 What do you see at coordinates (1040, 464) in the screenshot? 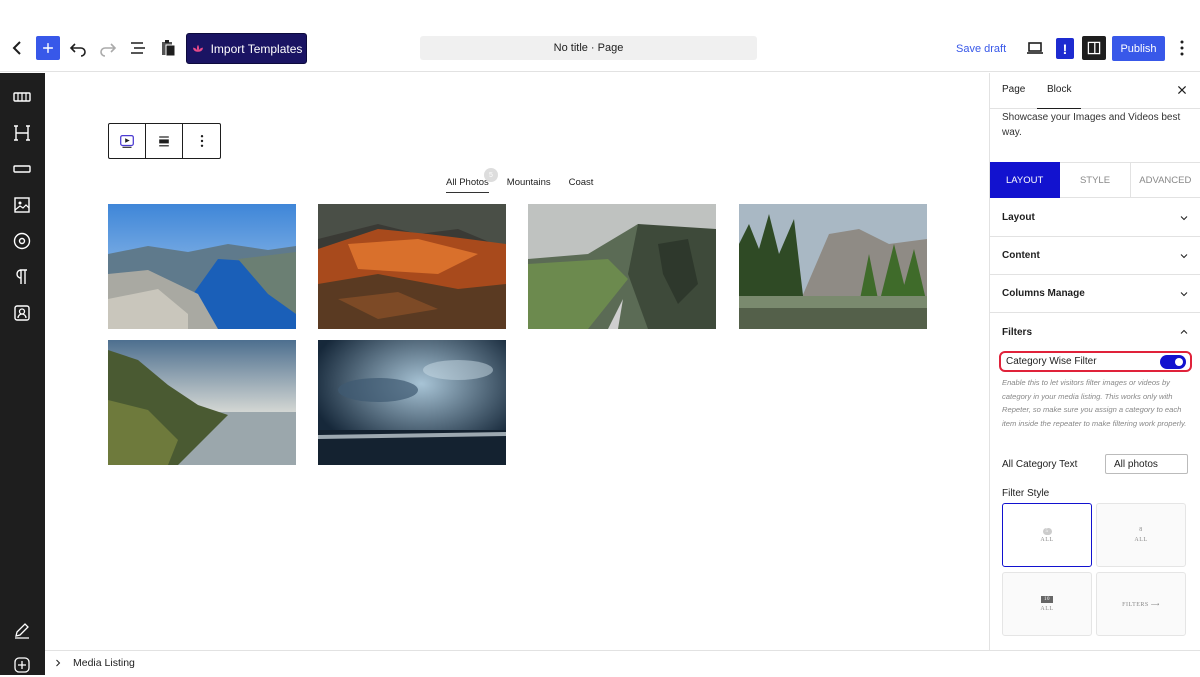
I see `all-category-text-label: All Category Text` at bounding box center [1040, 464].